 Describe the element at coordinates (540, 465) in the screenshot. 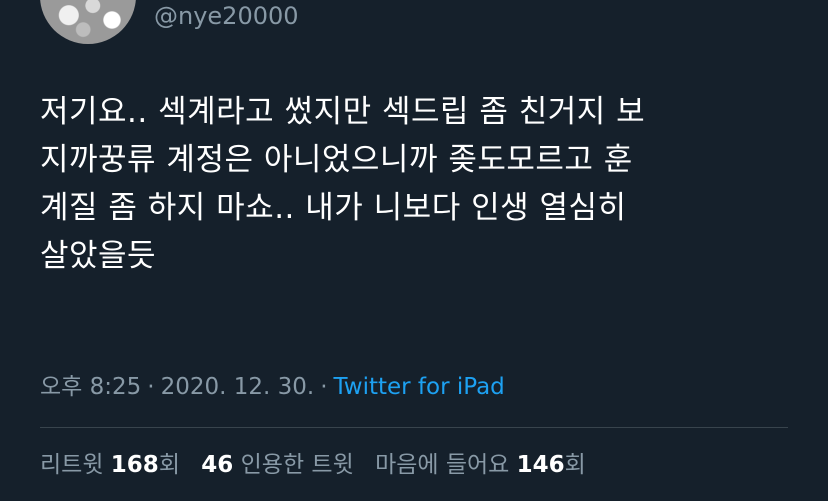

I see `likes-count: 146` at that location.